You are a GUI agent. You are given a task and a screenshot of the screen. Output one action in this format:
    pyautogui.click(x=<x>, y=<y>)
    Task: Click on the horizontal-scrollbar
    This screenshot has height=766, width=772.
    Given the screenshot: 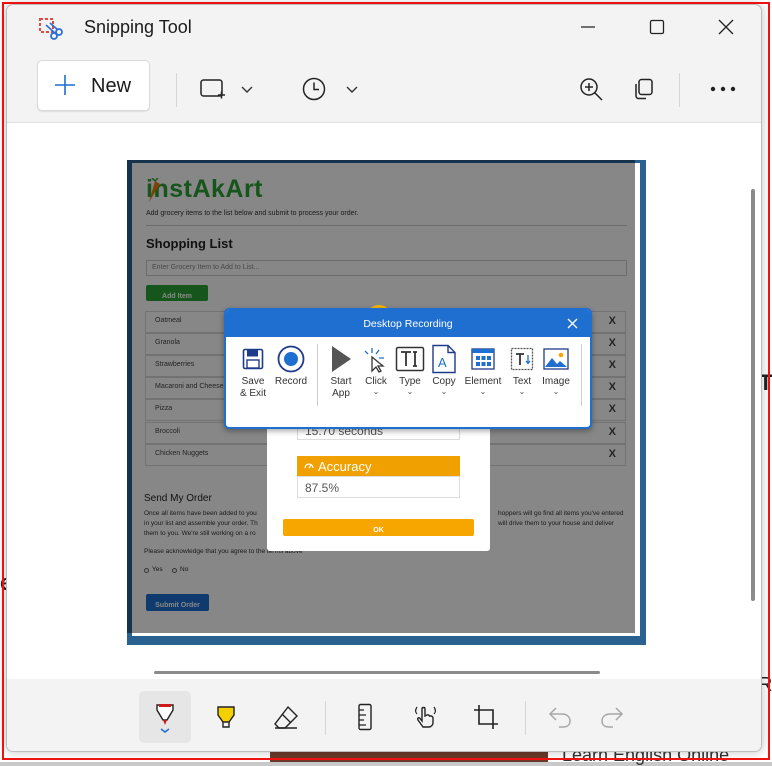 What is the action you would take?
    pyautogui.click(x=377, y=672)
    